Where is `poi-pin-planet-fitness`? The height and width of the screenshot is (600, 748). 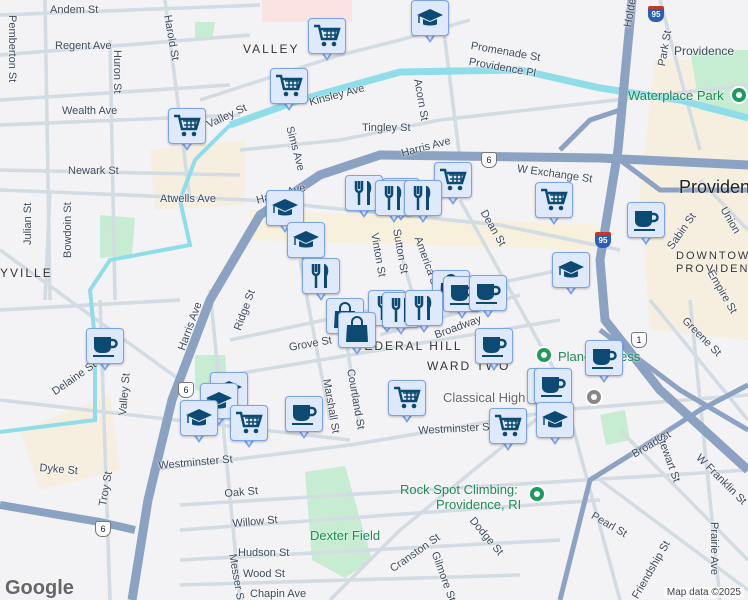 poi-pin-planet-fitness is located at coordinates (544, 355).